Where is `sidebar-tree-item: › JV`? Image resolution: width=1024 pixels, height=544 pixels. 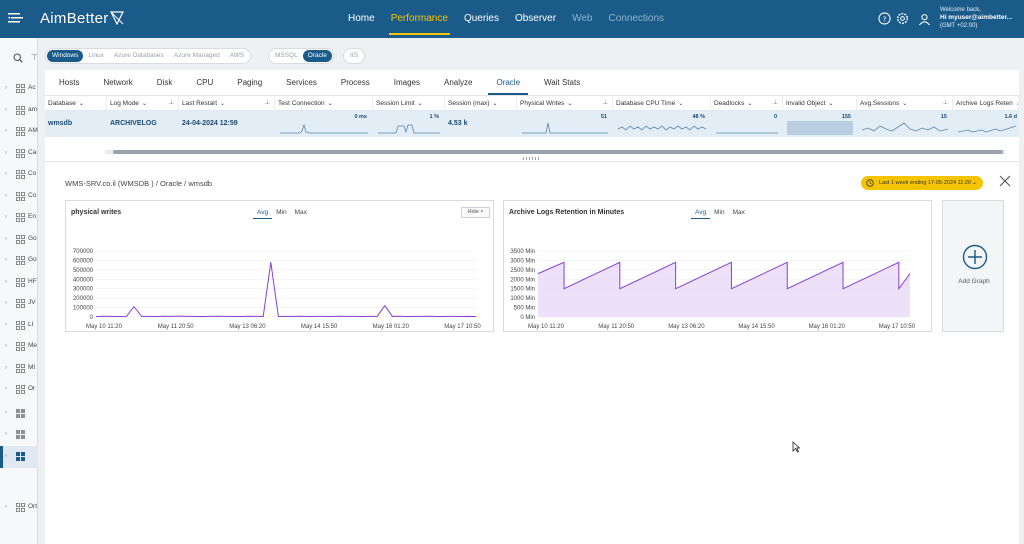
sidebar-tree-item: › JV is located at coordinates (19, 304).